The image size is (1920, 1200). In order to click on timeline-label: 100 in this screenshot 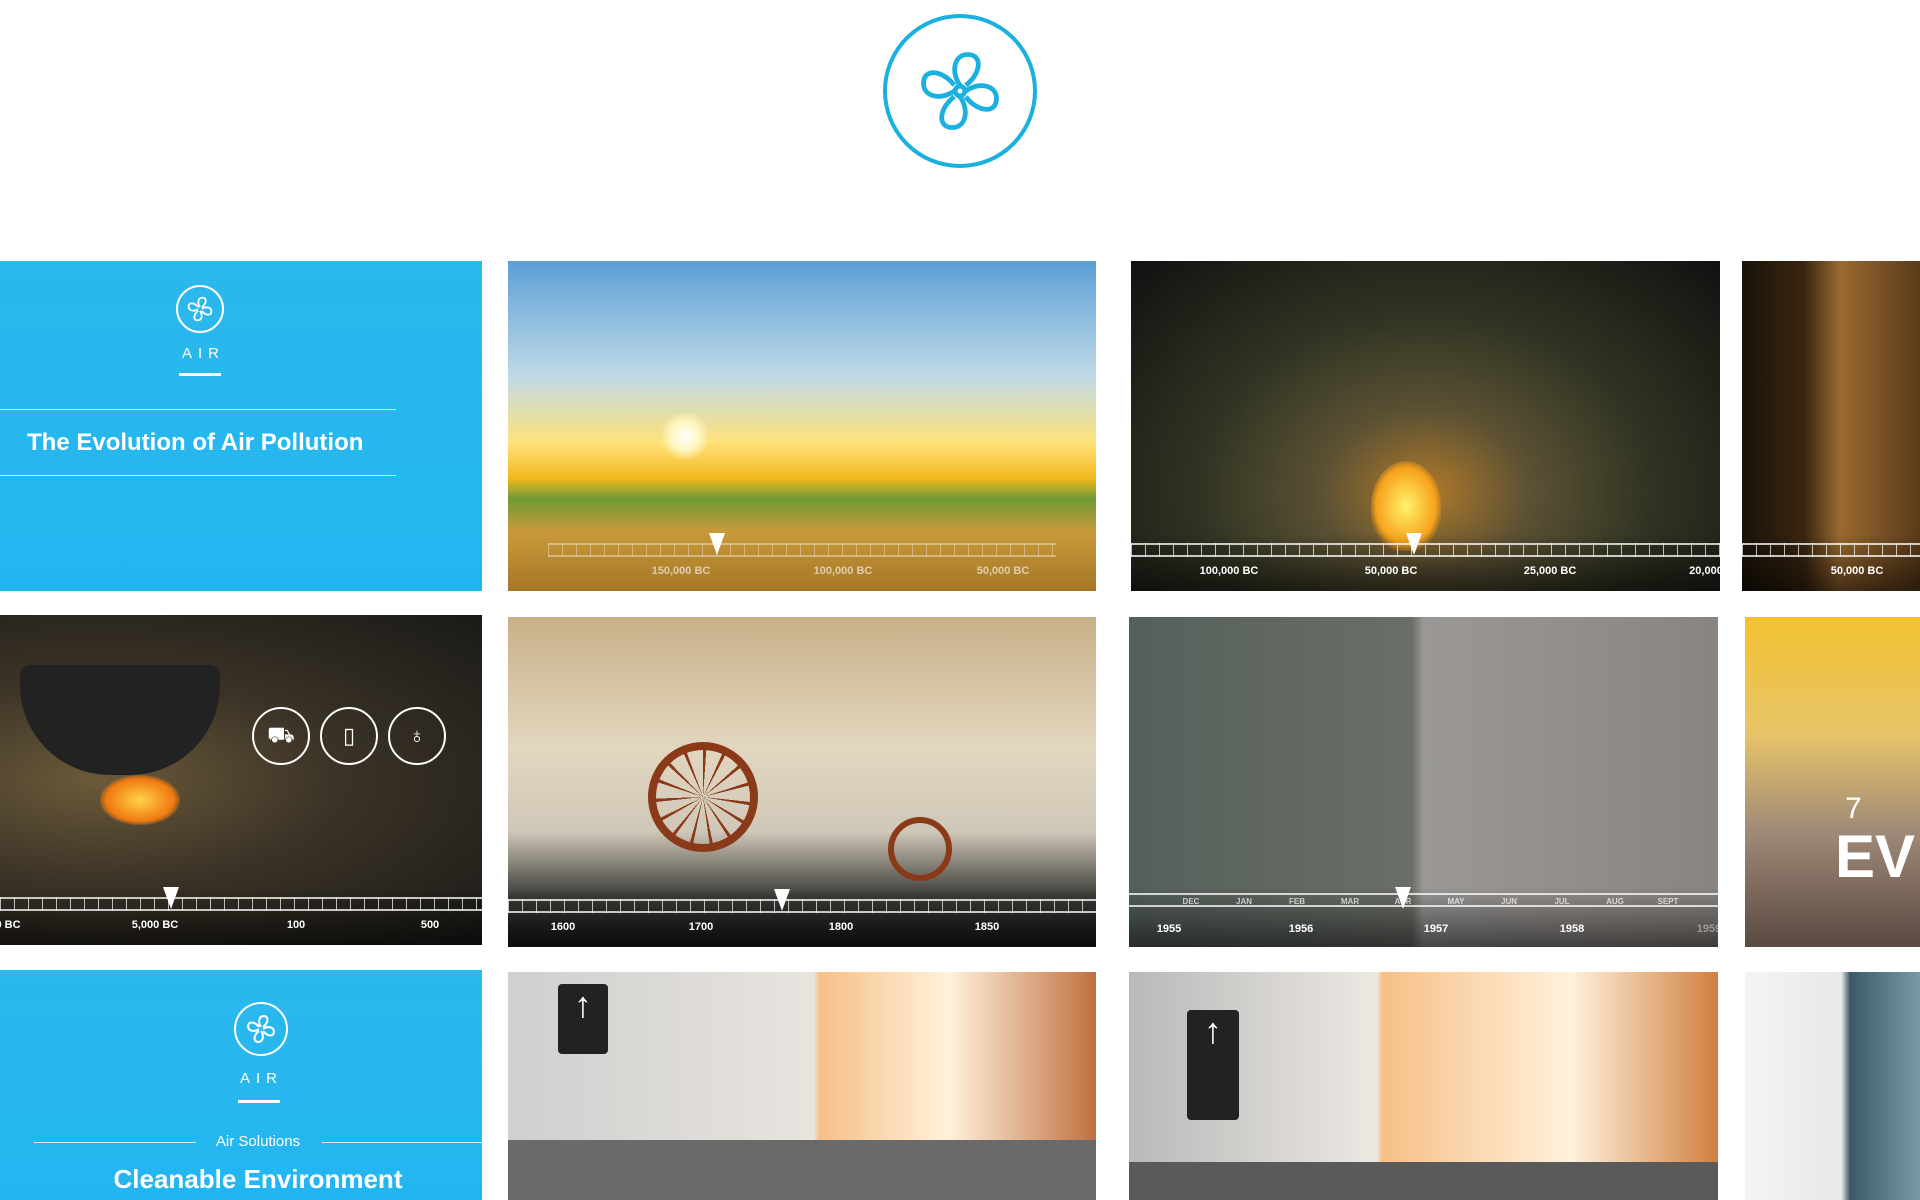, I will do `click(296, 925)`.